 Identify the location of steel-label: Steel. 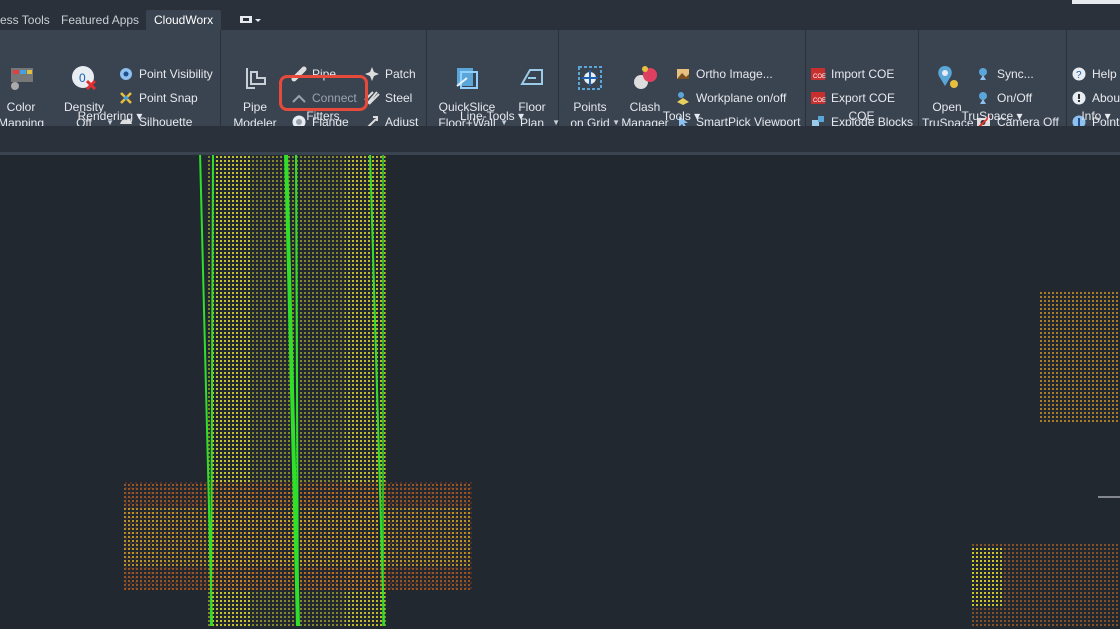
(399, 98).